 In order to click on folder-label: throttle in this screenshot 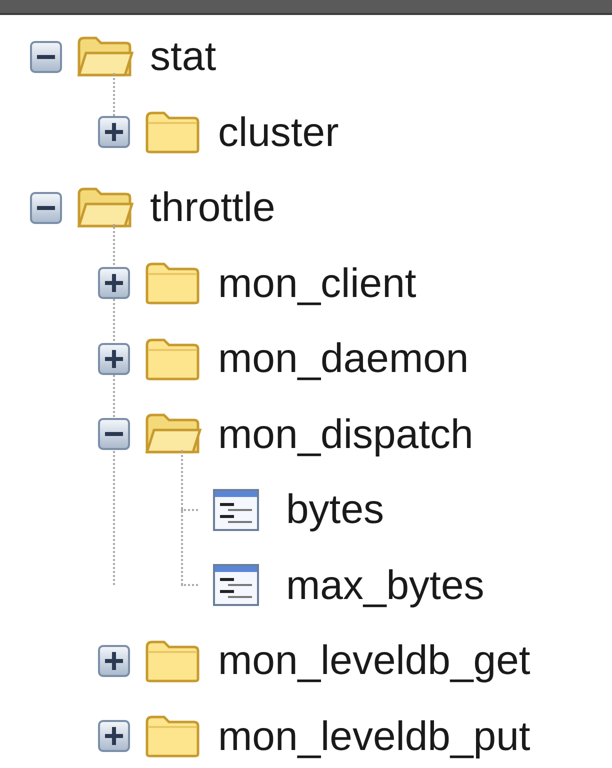, I will do `click(213, 207)`.